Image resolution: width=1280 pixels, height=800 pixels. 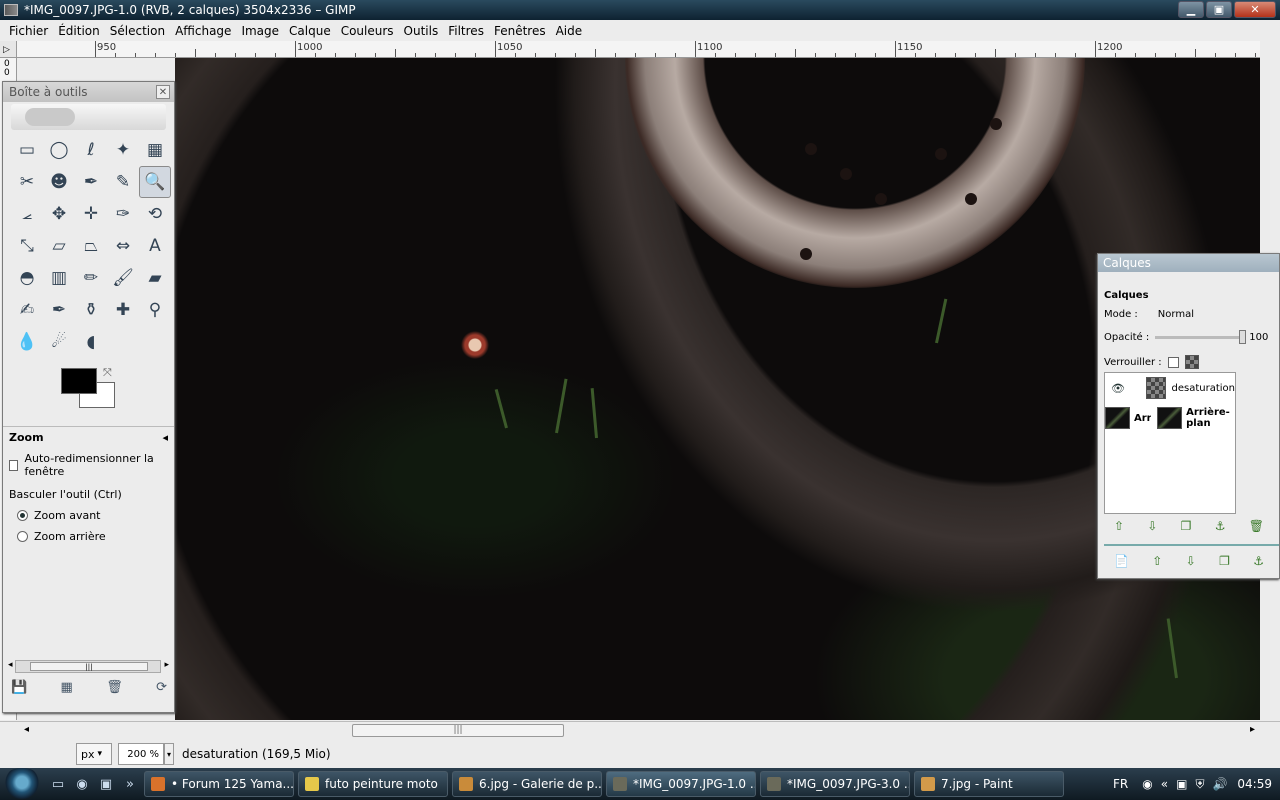 I want to click on tray-network-icon: ▣, so click(x=1181, y=784).